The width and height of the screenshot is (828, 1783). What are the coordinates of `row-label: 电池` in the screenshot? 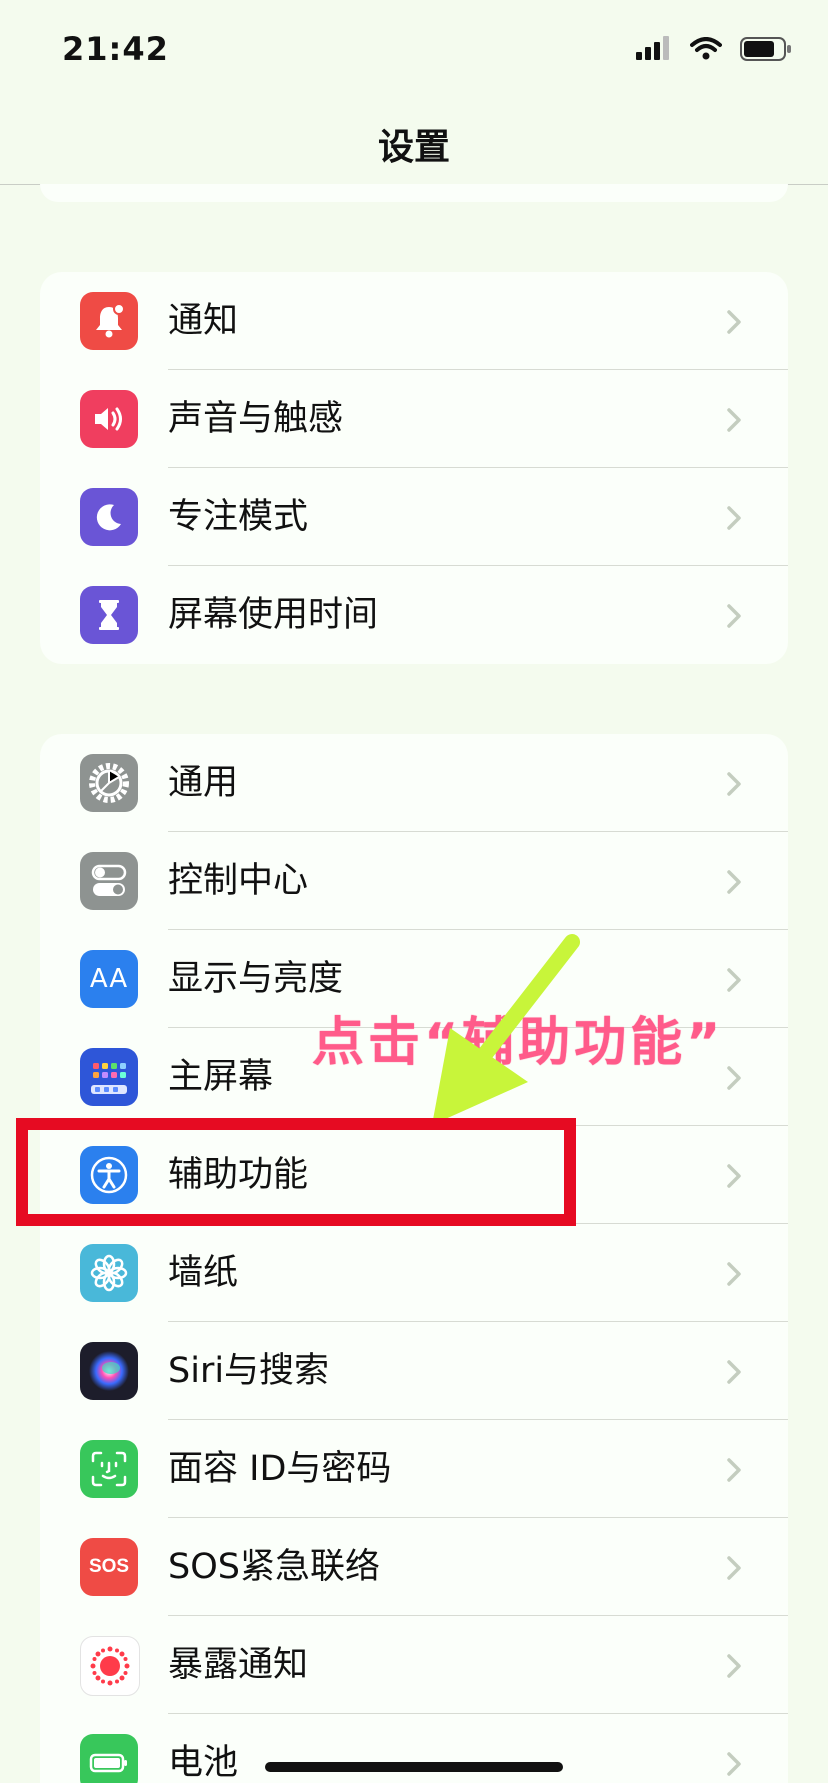 It's located at (203, 1763).